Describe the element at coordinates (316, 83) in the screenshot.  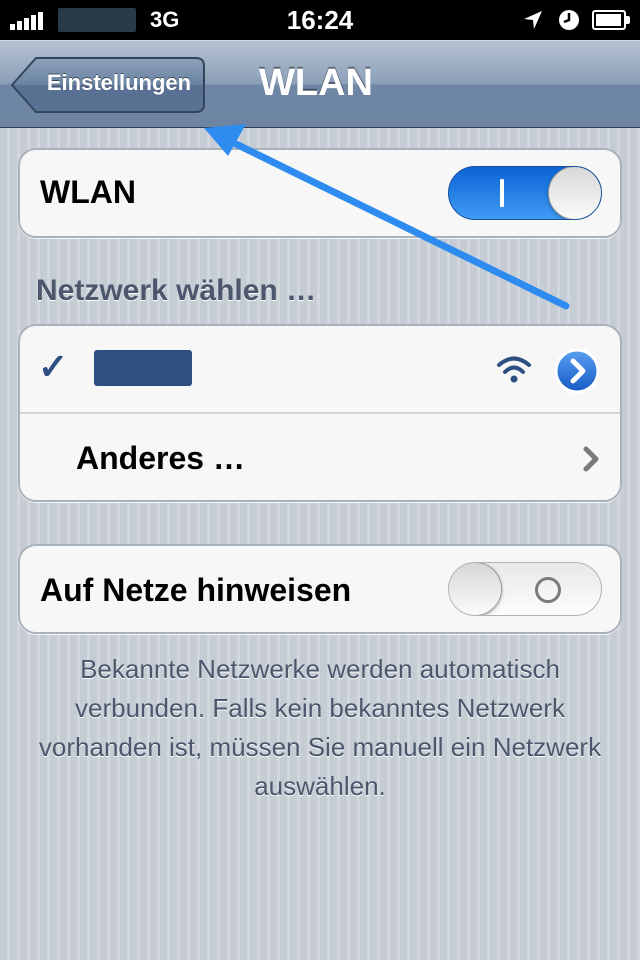
I see `page-title: WLAN` at that location.